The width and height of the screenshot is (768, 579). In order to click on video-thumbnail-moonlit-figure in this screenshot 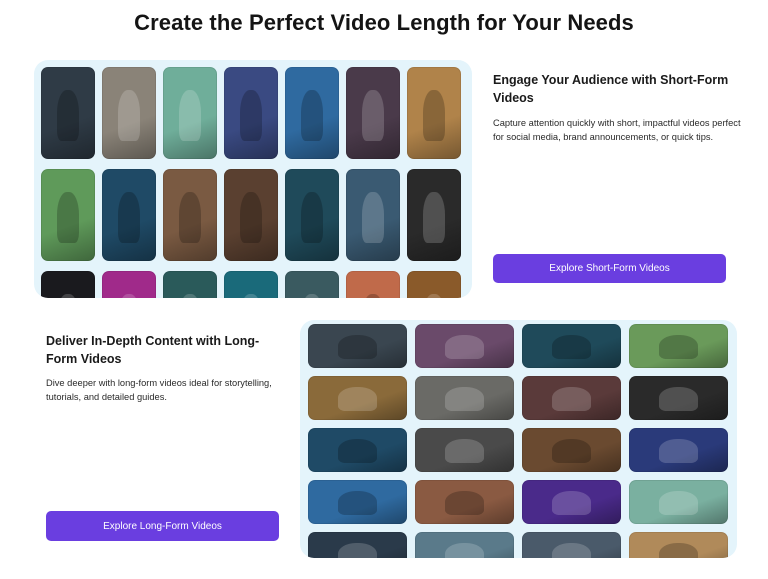, I will do `click(190, 284)`.